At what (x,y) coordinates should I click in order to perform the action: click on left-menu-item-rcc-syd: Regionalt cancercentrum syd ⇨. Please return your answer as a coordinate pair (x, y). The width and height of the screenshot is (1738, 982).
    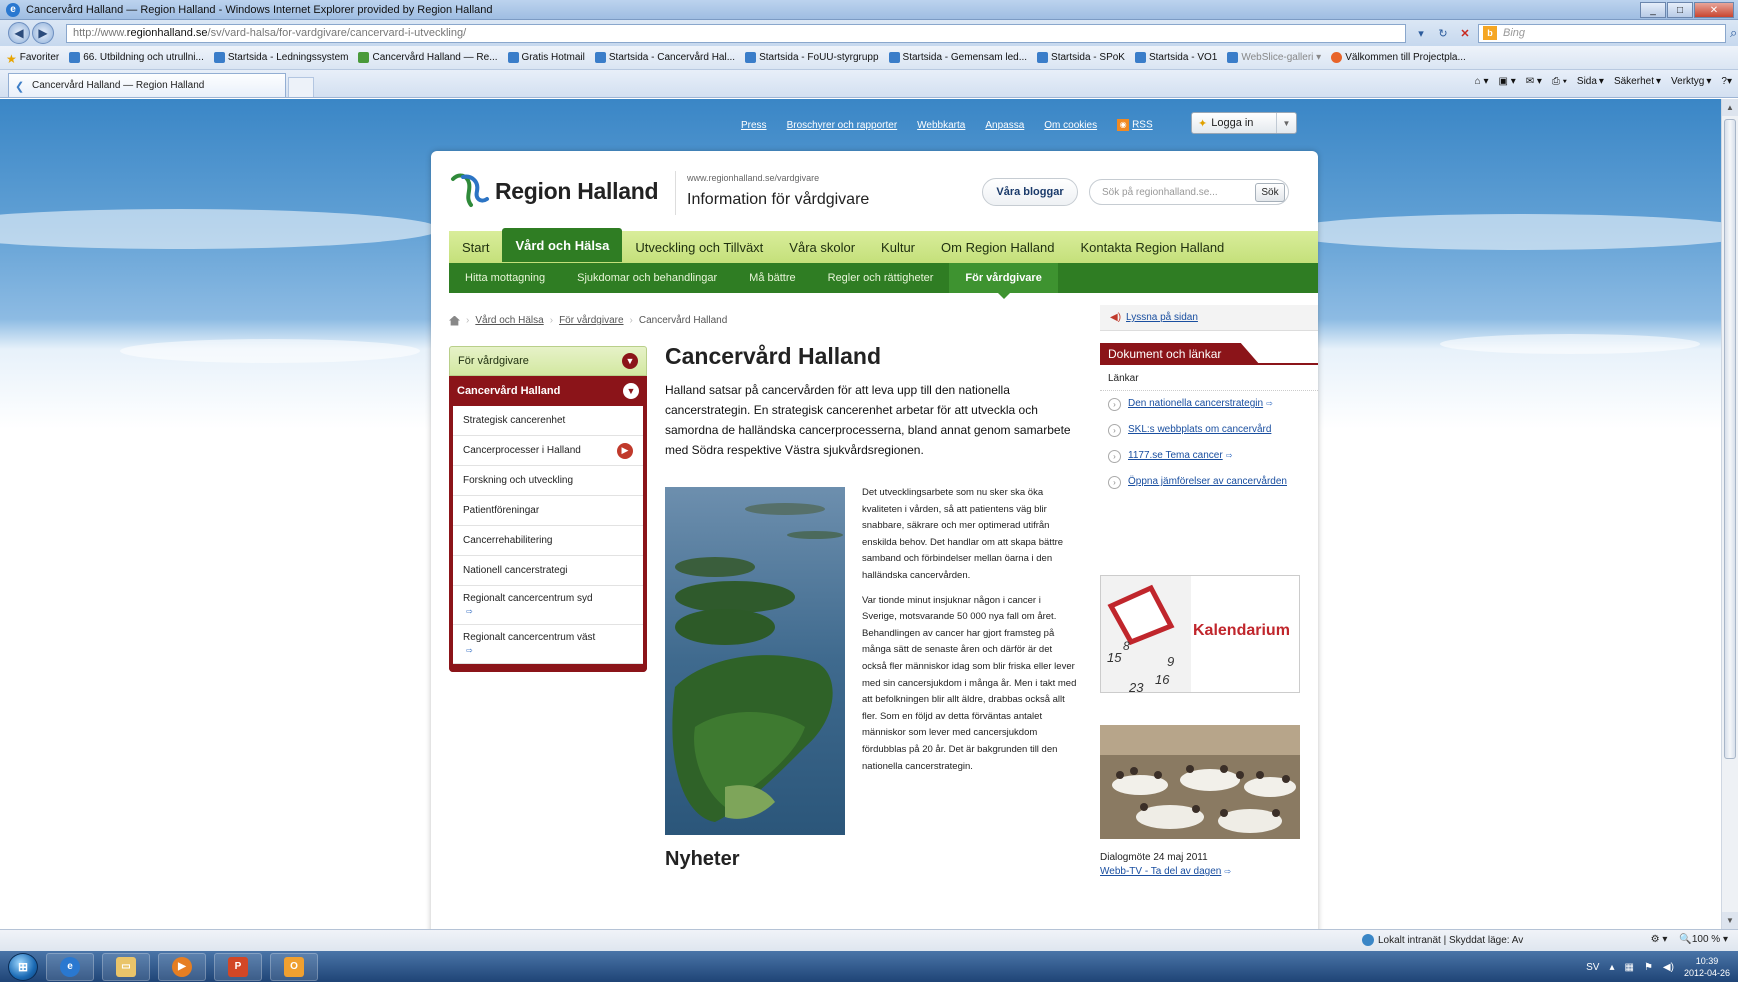
    Looking at the image, I should click on (548, 605).